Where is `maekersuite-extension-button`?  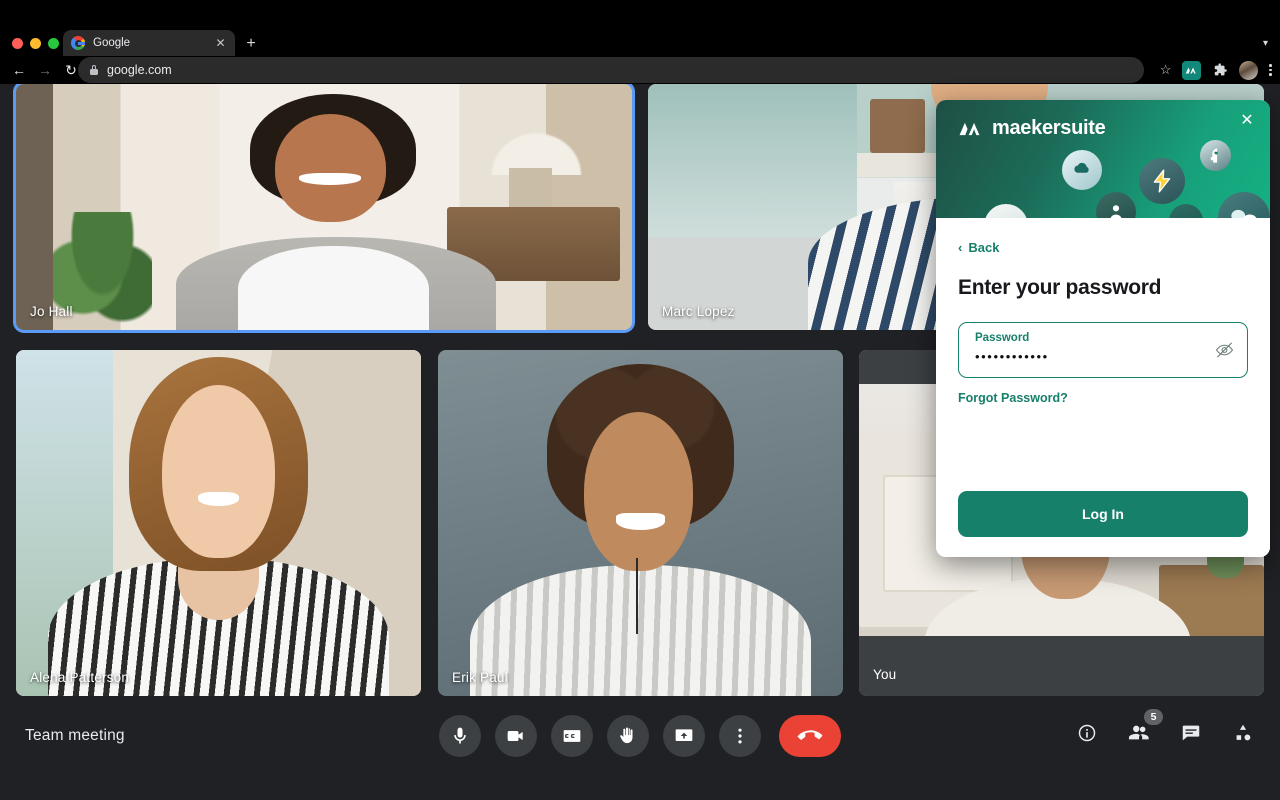 maekersuite-extension-button is located at coordinates (1192, 70).